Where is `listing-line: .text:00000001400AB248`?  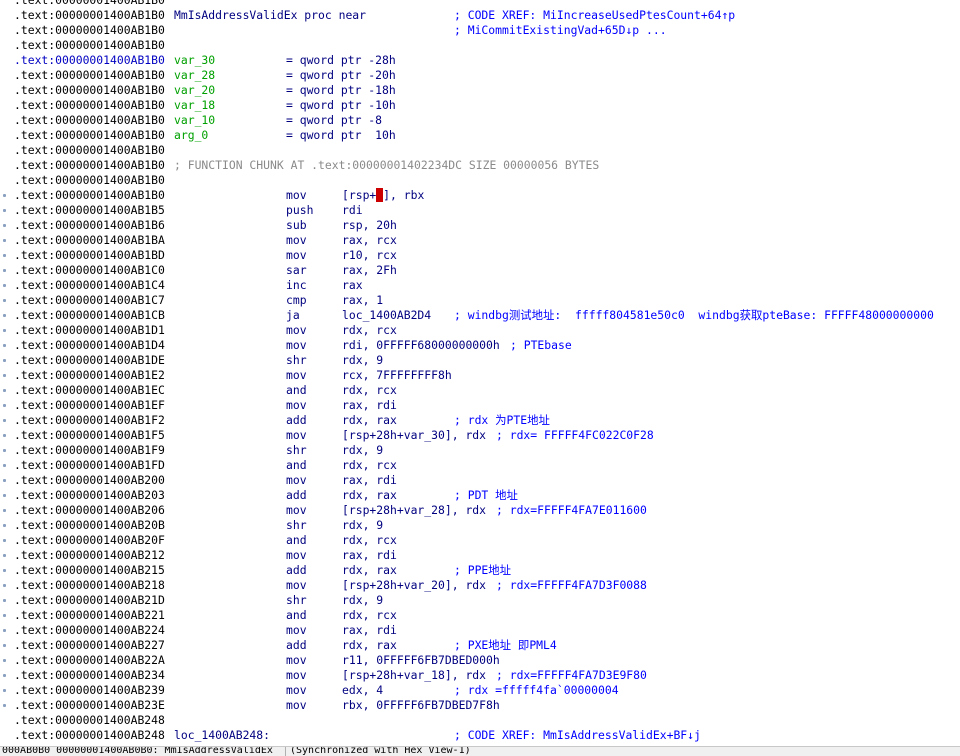 listing-line: .text:00000001400AB248 is located at coordinates (480, 720).